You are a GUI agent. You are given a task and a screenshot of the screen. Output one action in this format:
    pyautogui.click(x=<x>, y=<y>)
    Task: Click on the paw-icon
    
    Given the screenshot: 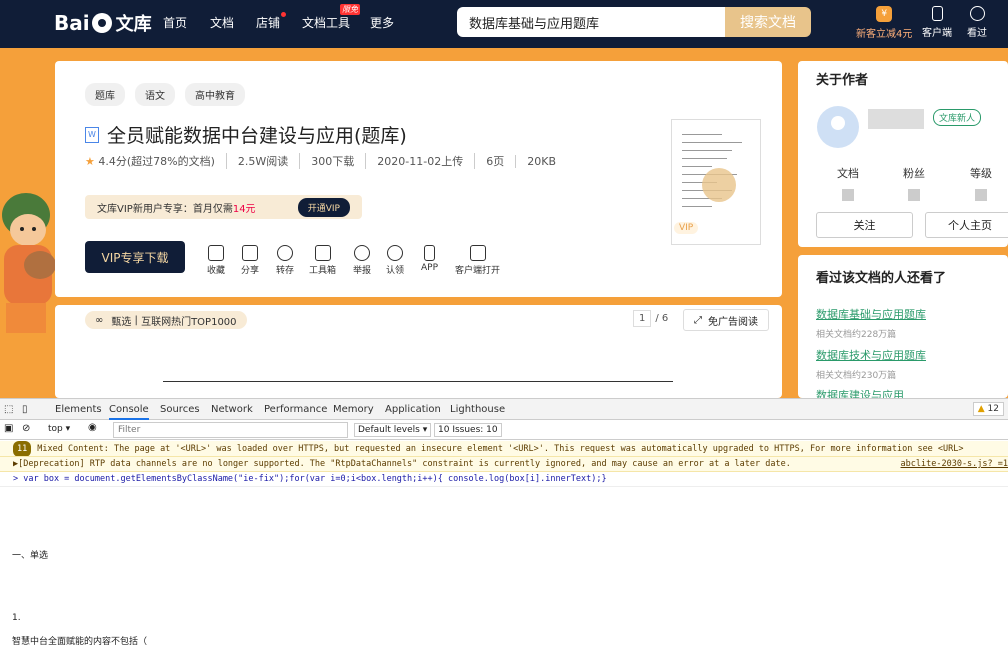 What is the action you would take?
    pyautogui.click(x=101, y=23)
    